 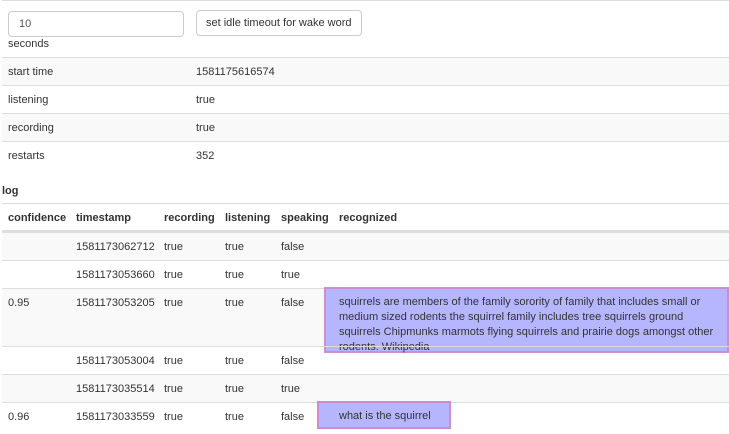 What do you see at coordinates (365, 274) in the screenshot?
I see `log-row: 1581173053660 true true true` at bounding box center [365, 274].